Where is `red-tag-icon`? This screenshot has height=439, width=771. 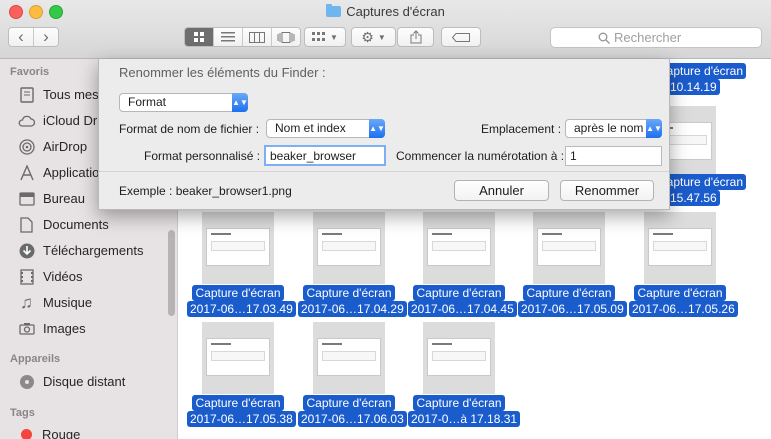
red-tag-icon is located at coordinates (26, 434).